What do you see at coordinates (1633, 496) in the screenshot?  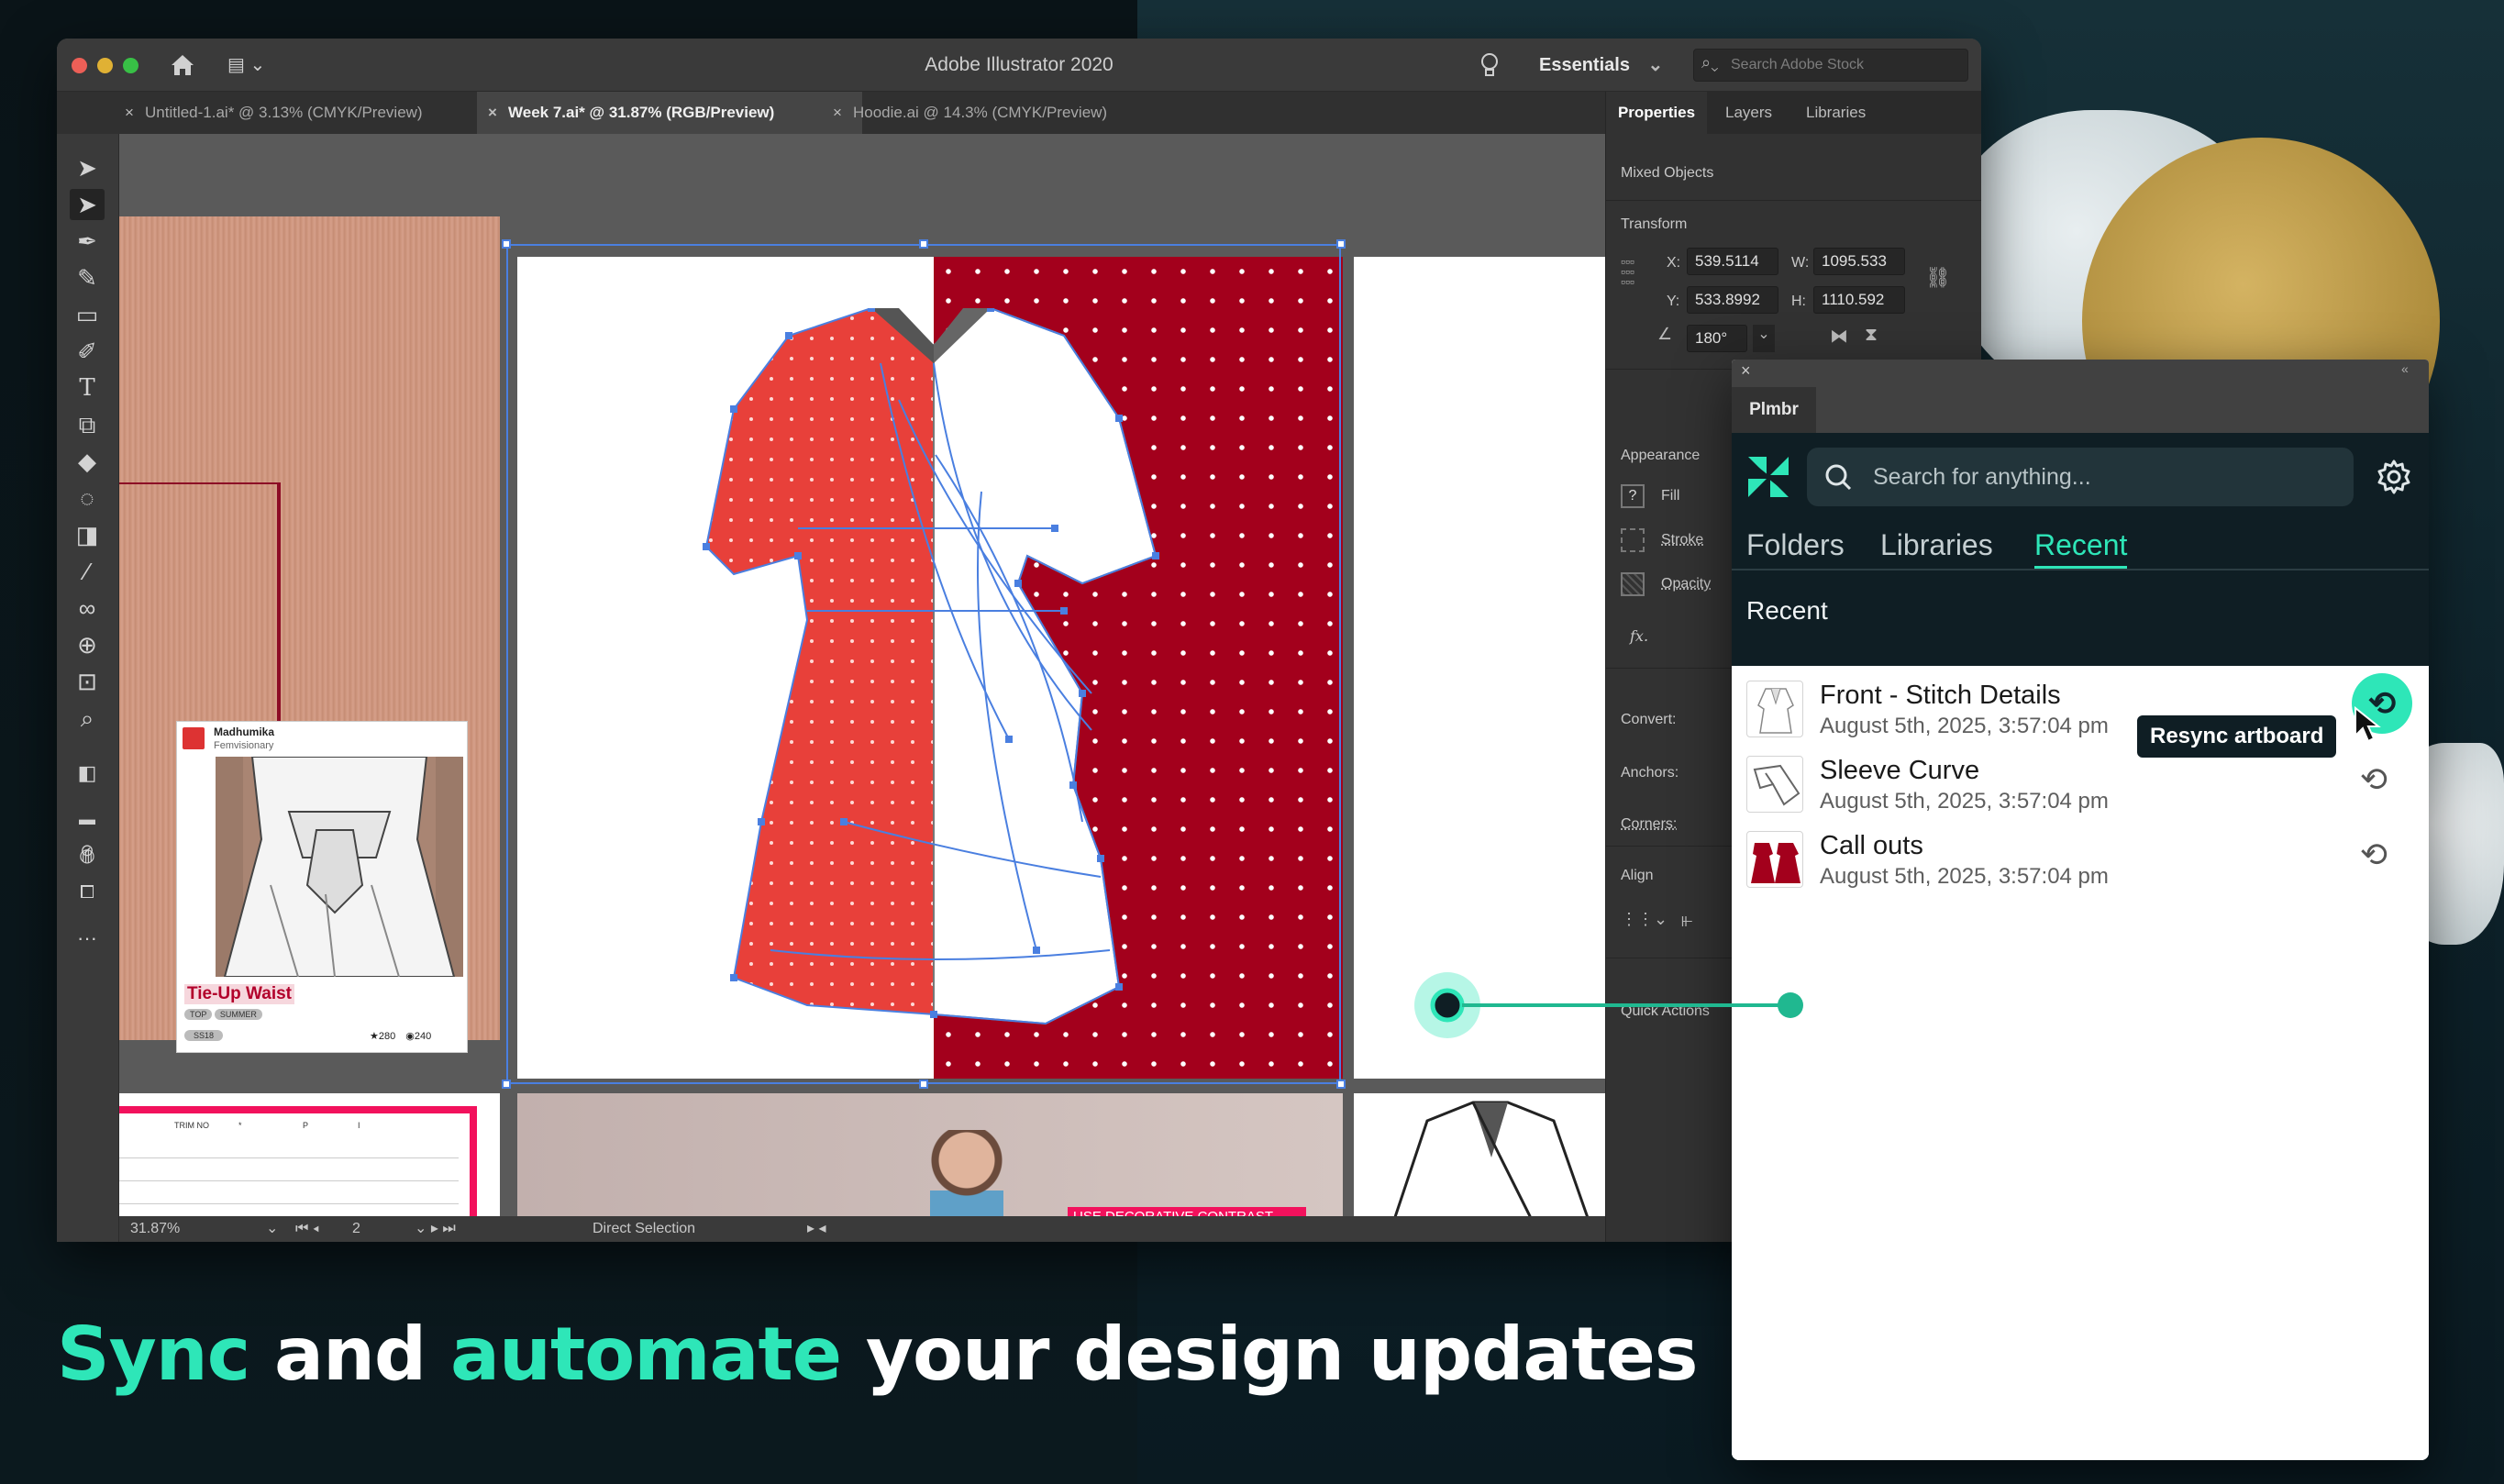 I see `fill-swatch-icon: ?` at bounding box center [1633, 496].